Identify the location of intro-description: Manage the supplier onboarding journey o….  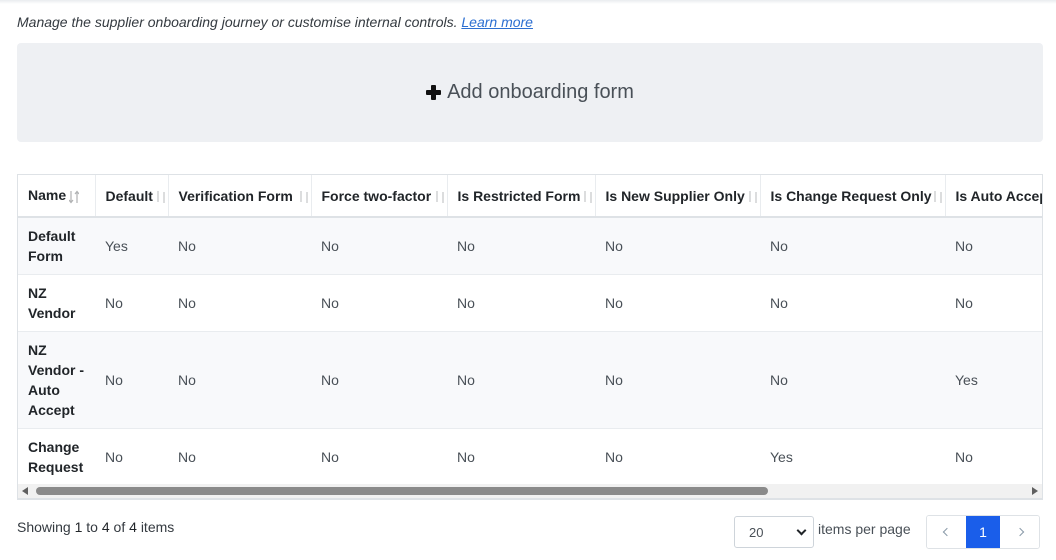
(237, 22).